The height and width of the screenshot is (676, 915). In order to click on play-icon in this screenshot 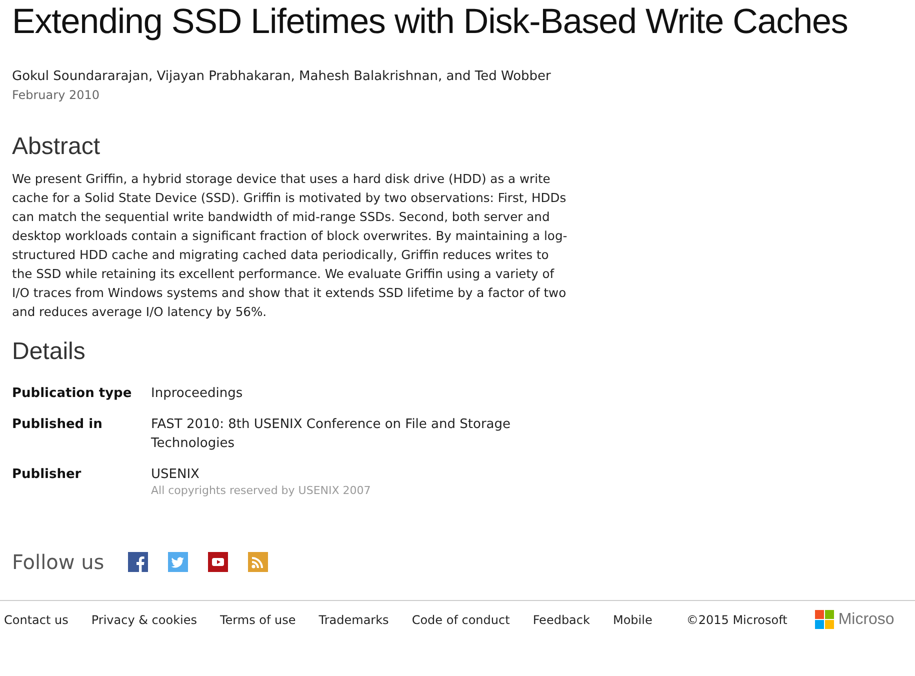, I will do `click(218, 562)`.